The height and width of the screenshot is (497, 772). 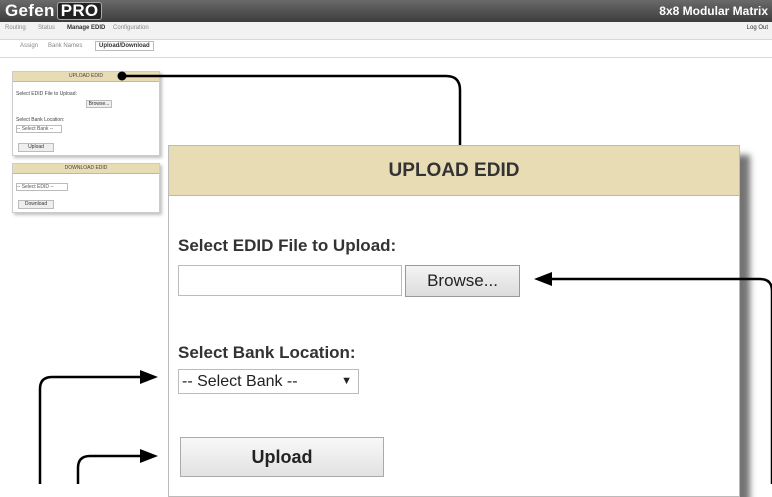 What do you see at coordinates (543, 279) in the screenshot?
I see `callout-arrow-browse` at bounding box center [543, 279].